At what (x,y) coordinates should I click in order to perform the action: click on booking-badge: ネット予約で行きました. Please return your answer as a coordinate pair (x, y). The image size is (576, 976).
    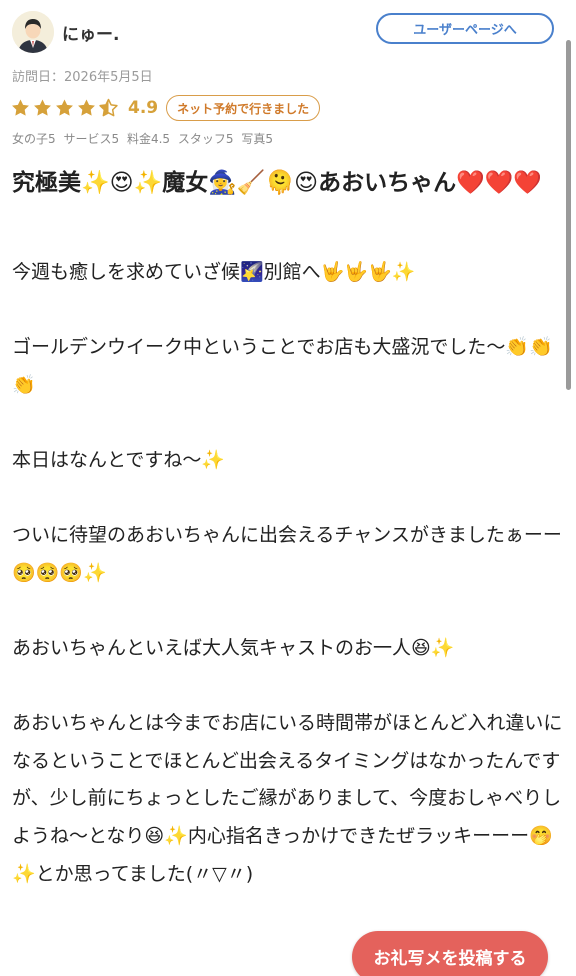
    Looking at the image, I should click on (243, 108).